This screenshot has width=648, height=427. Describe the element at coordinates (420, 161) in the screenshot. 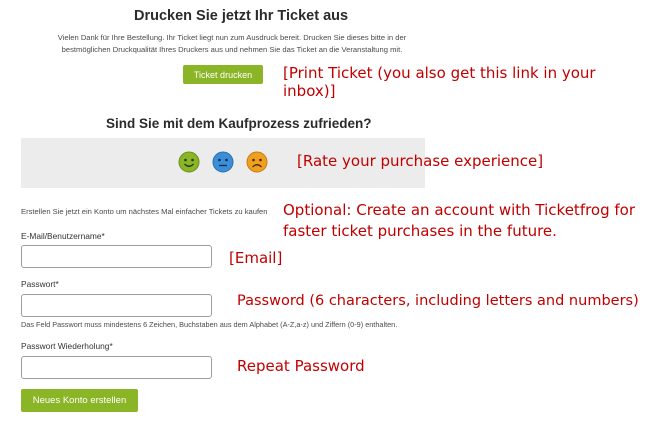

I see `rating-annotation: [Rate your purchase experience]` at that location.